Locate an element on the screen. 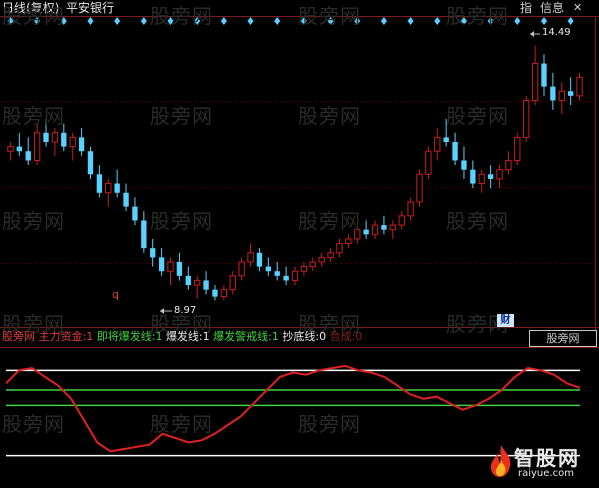  legend-value-bottom-fishing: 0 is located at coordinates (323, 336).